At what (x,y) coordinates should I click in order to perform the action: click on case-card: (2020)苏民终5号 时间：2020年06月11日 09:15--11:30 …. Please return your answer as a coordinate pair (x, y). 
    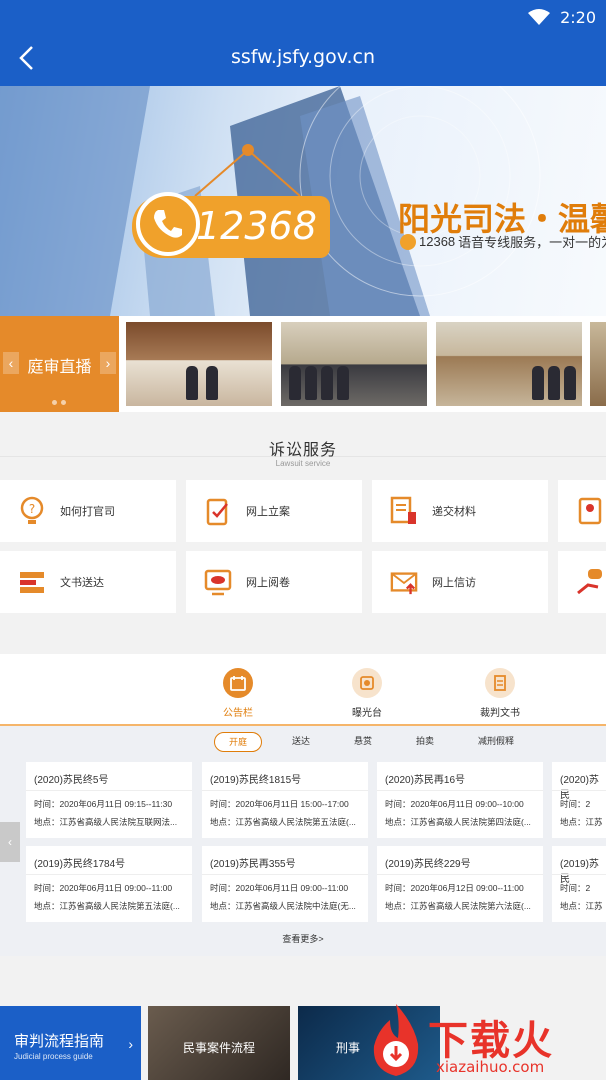
    Looking at the image, I should click on (109, 800).